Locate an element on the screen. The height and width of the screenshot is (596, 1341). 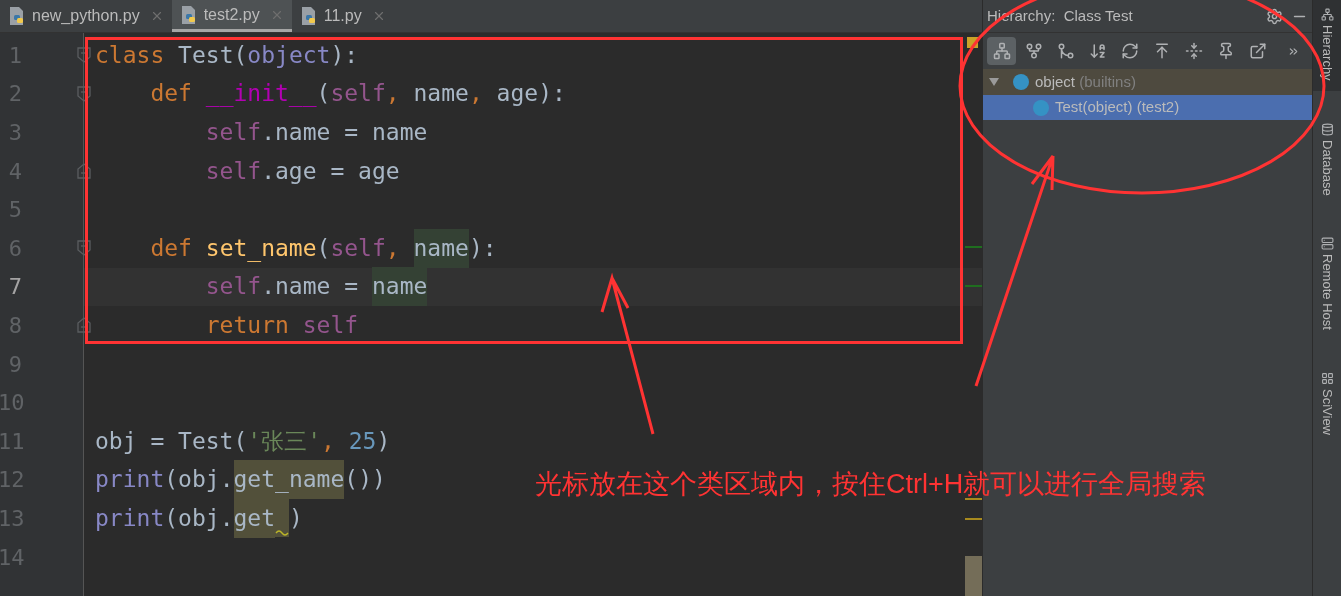
code-token: .age = age is located at coordinates (330, 171).